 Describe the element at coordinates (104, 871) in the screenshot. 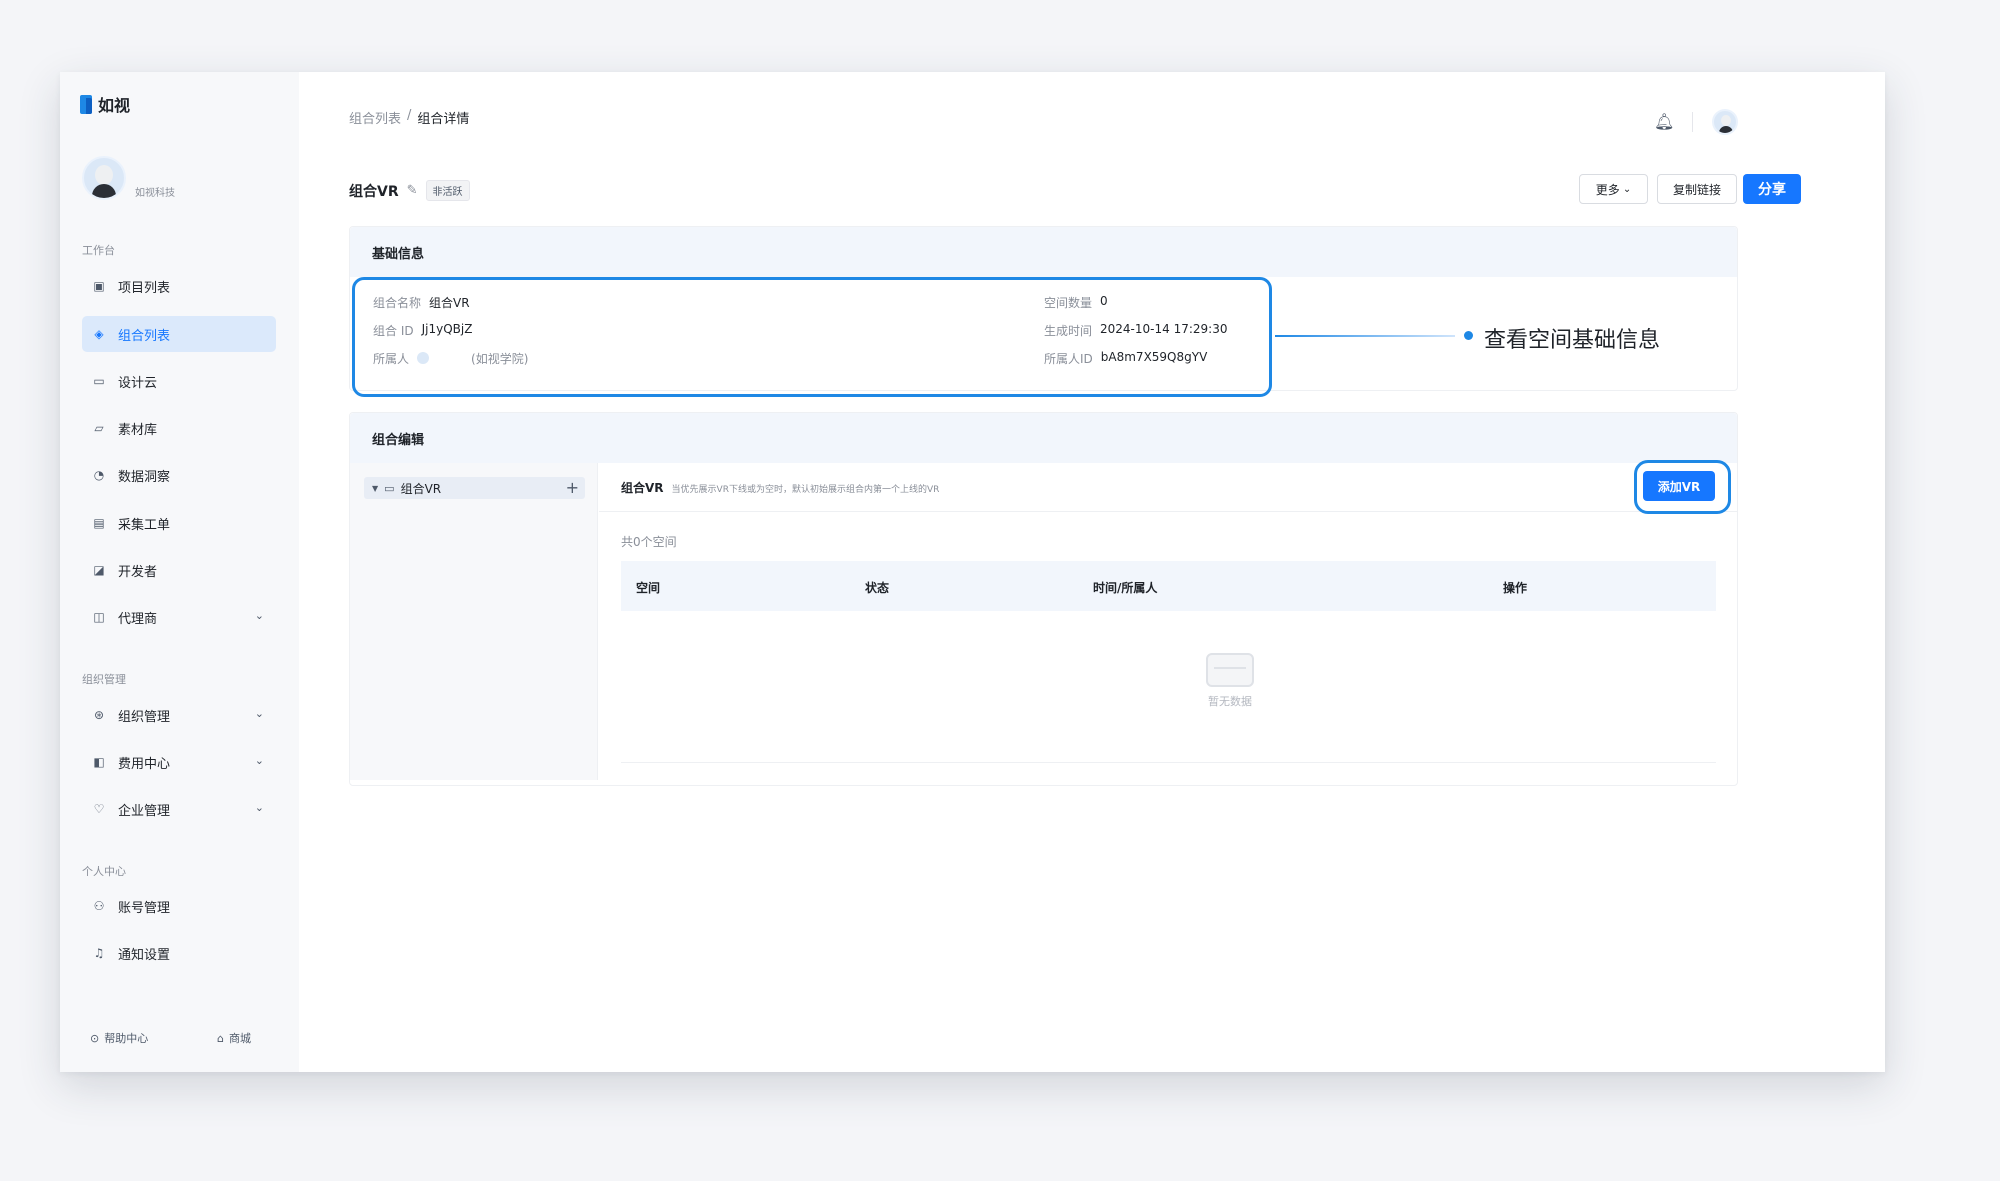

I see `section-personal: 个人中心` at that location.